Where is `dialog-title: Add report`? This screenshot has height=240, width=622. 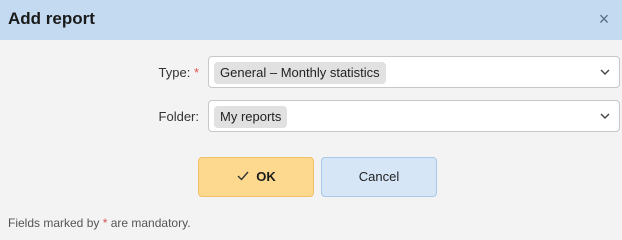 dialog-title: Add report is located at coordinates (51, 18).